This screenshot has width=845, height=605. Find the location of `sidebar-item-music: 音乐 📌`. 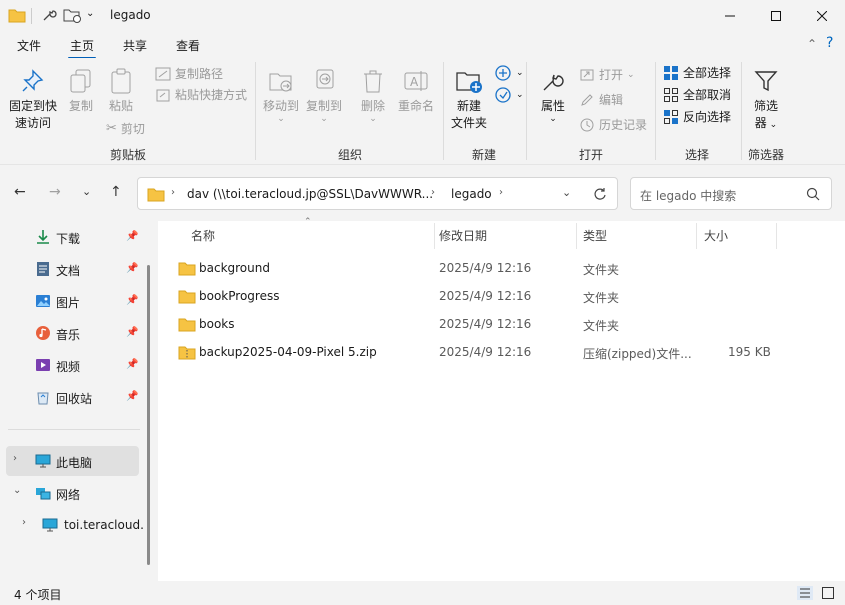

sidebar-item-music: 音乐 📌 is located at coordinates (73, 333).